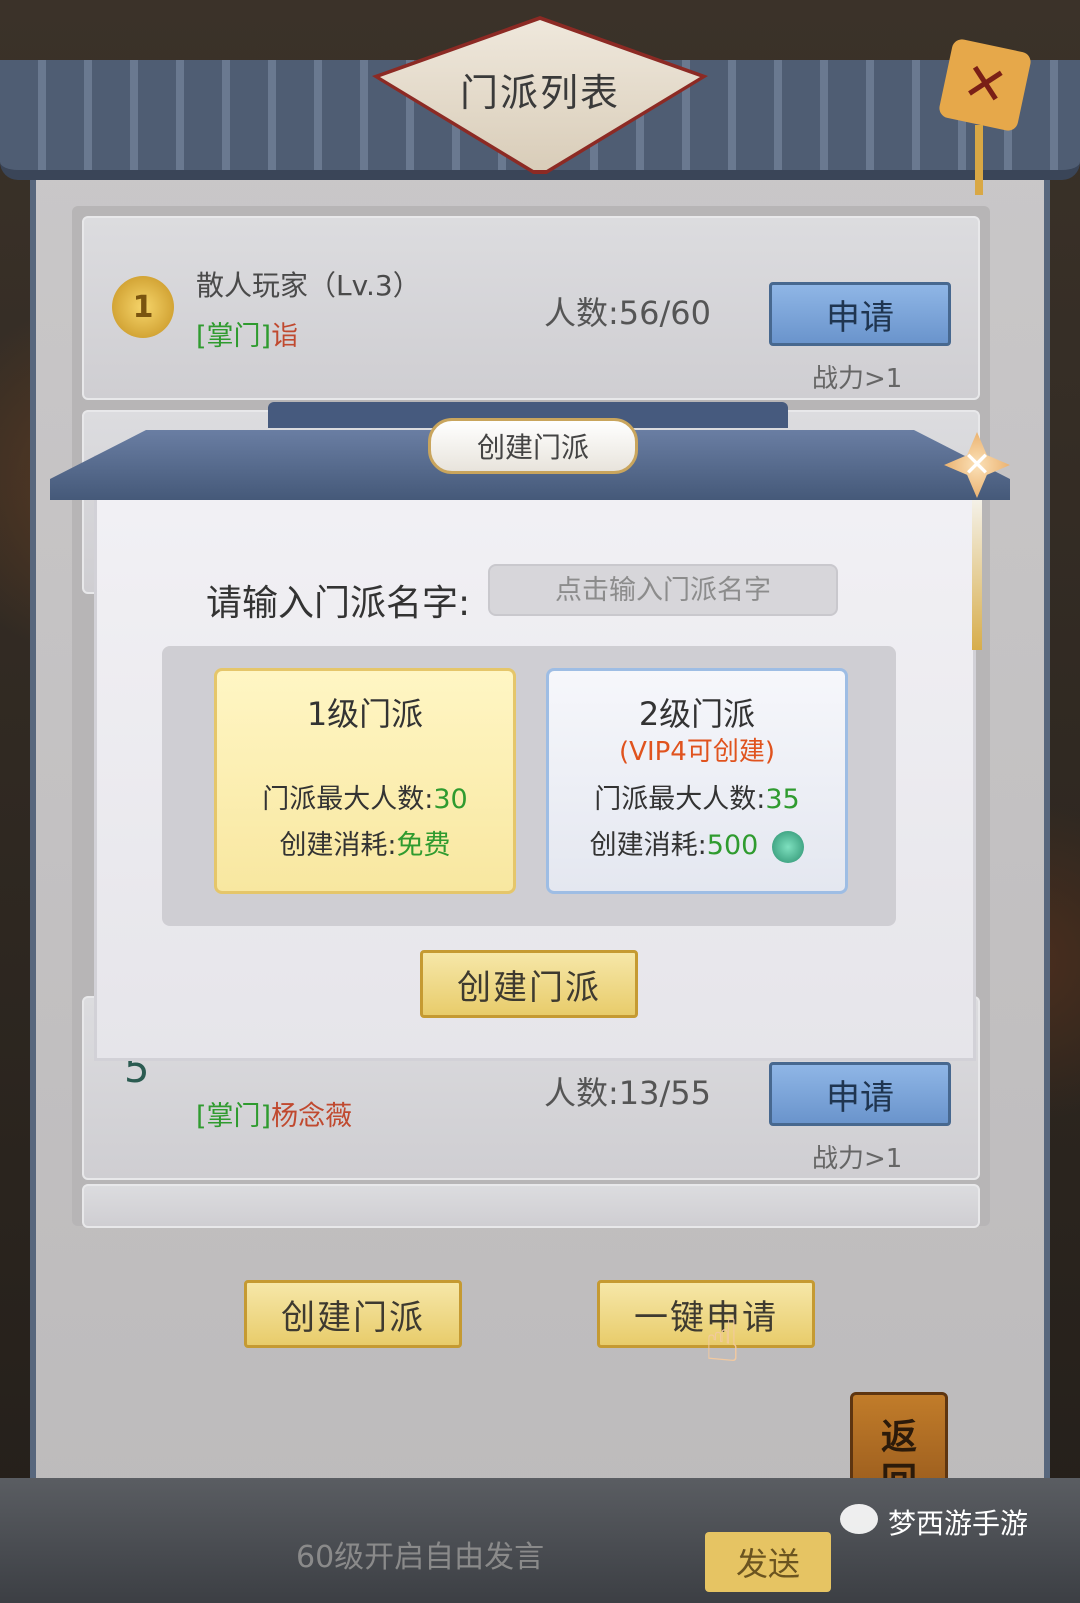  What do you see at coordinates (979, 160) in the screenshot?
I see `tassel-decoration` at bounding box center [979, 160].